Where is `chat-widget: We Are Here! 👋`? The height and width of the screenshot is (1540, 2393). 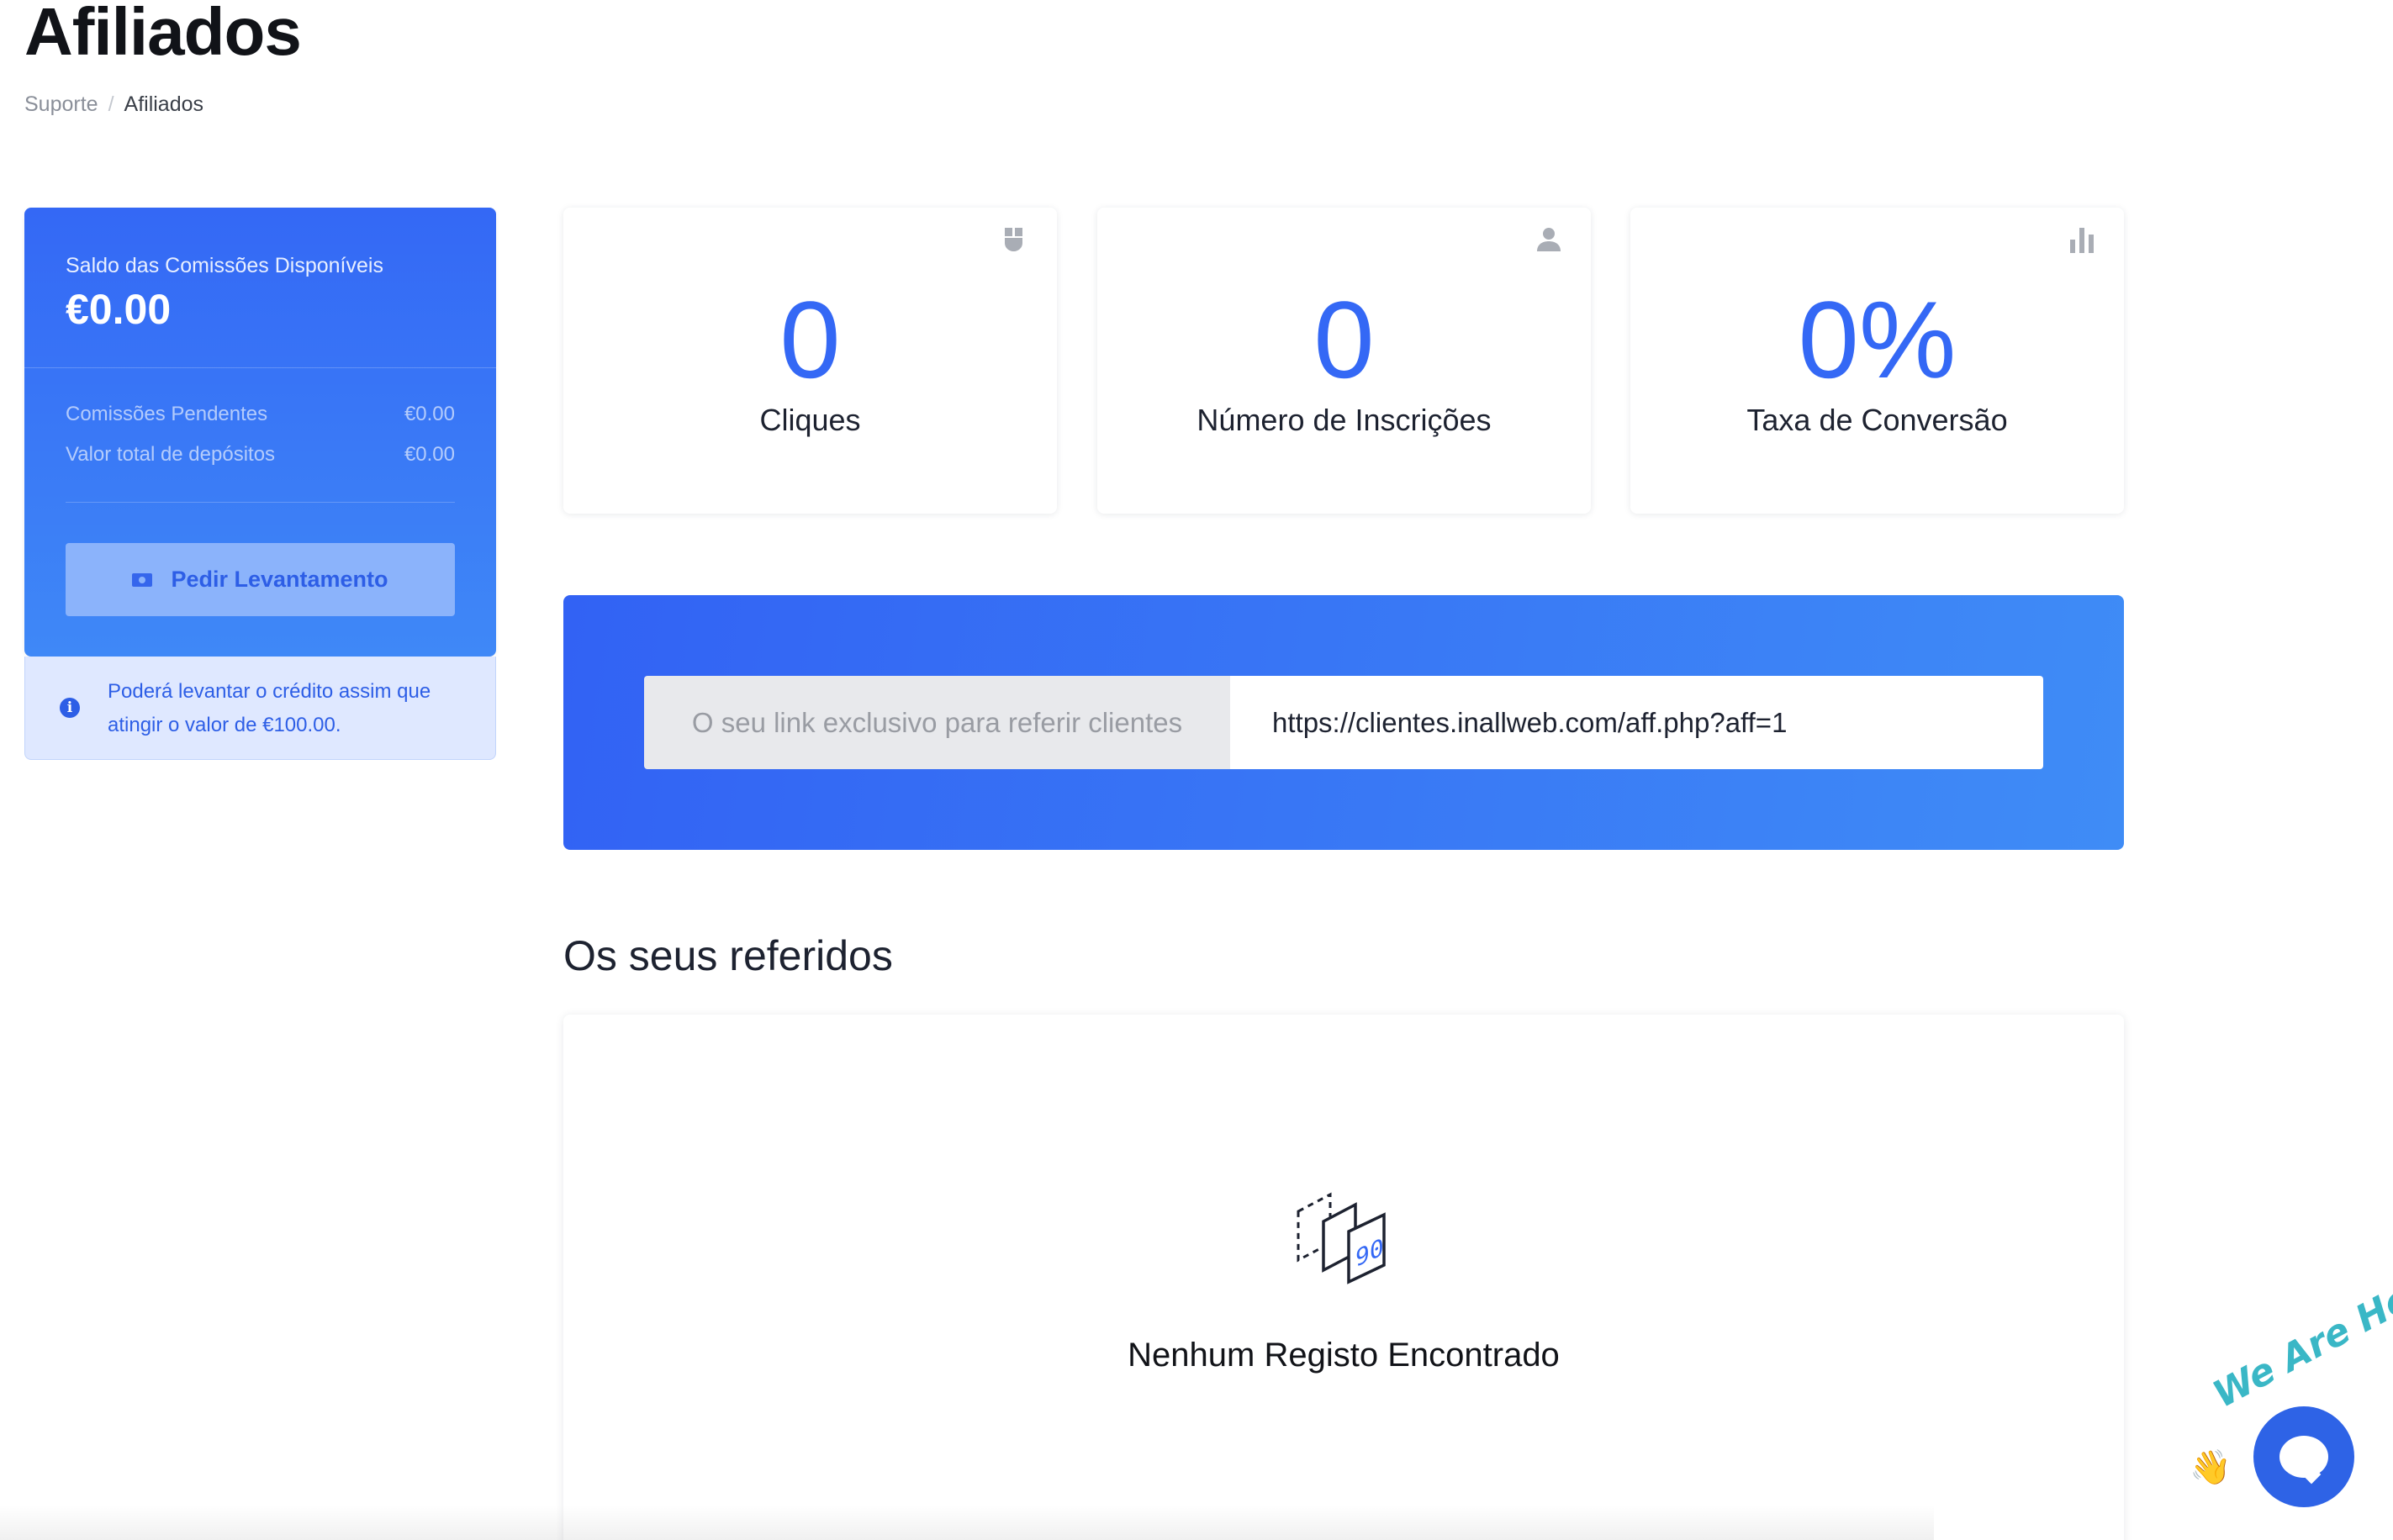 chat-widget: We Are Here! 👋 is located at coordinates (2289, 1394).